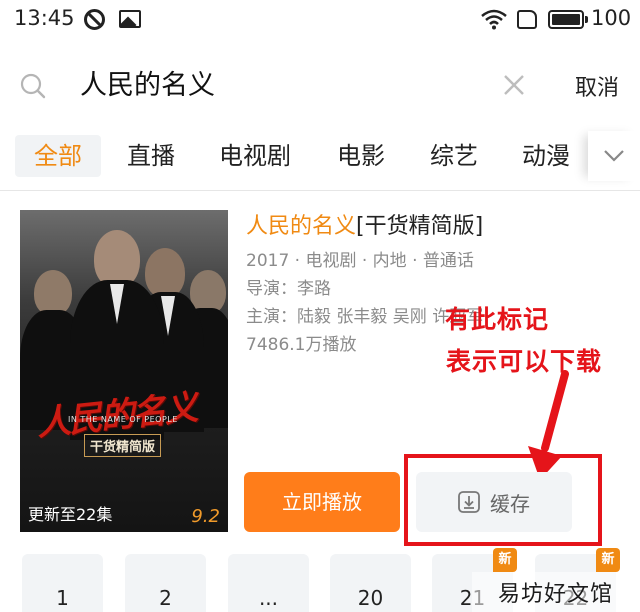  I want to click on category-tabs: 全部 直播 电视剧 电影 综艺 动漫, so click(320, 155).